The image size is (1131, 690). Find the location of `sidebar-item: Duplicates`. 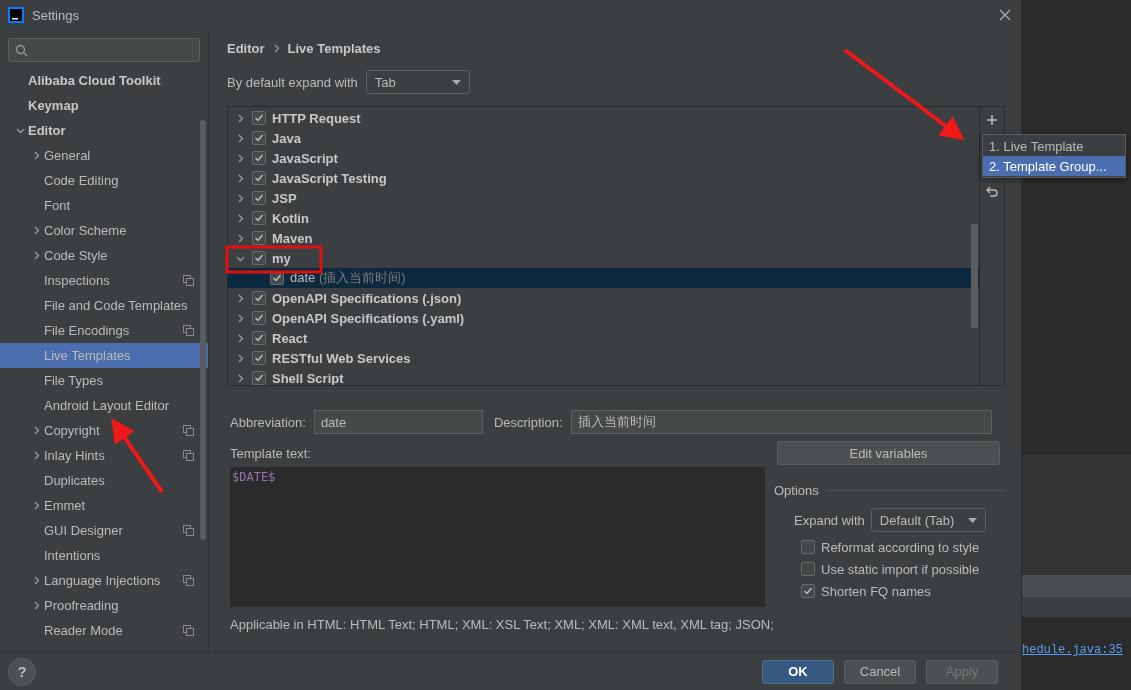

sidebar-item: Duplicates is located at coordinates (104, 480).